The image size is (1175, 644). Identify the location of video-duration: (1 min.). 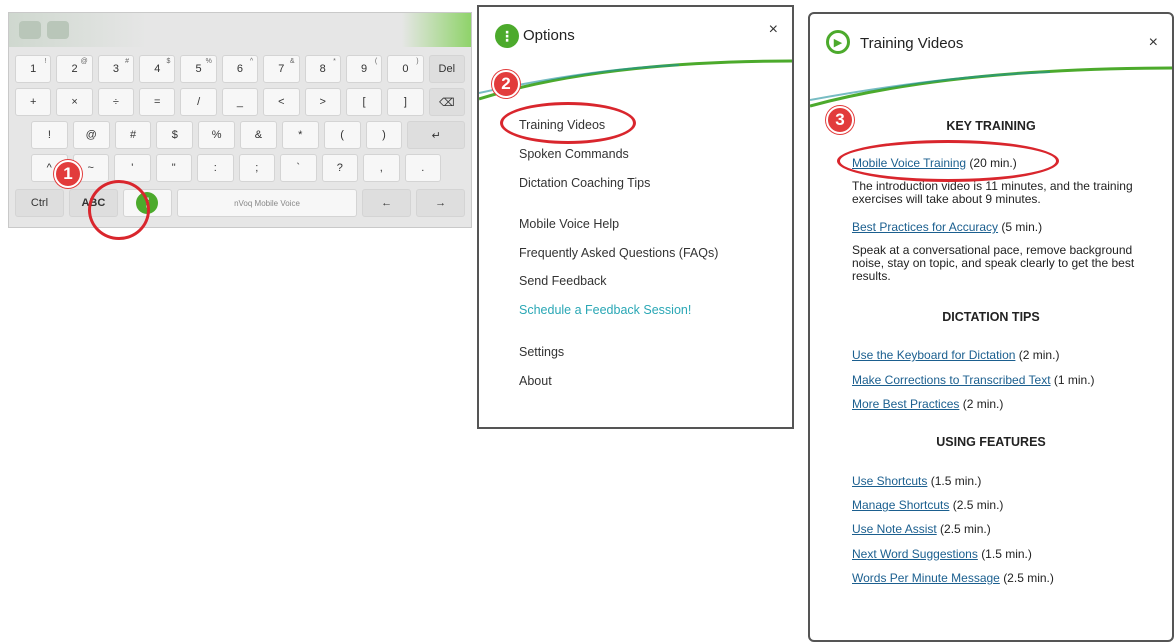
(1074, 380).